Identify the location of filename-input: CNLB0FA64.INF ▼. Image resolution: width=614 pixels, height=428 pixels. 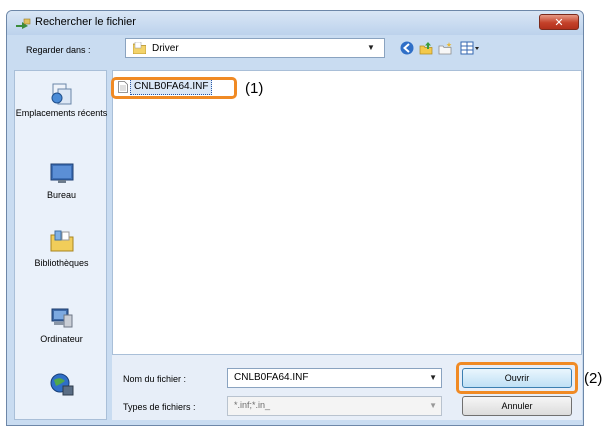
(334, 378).